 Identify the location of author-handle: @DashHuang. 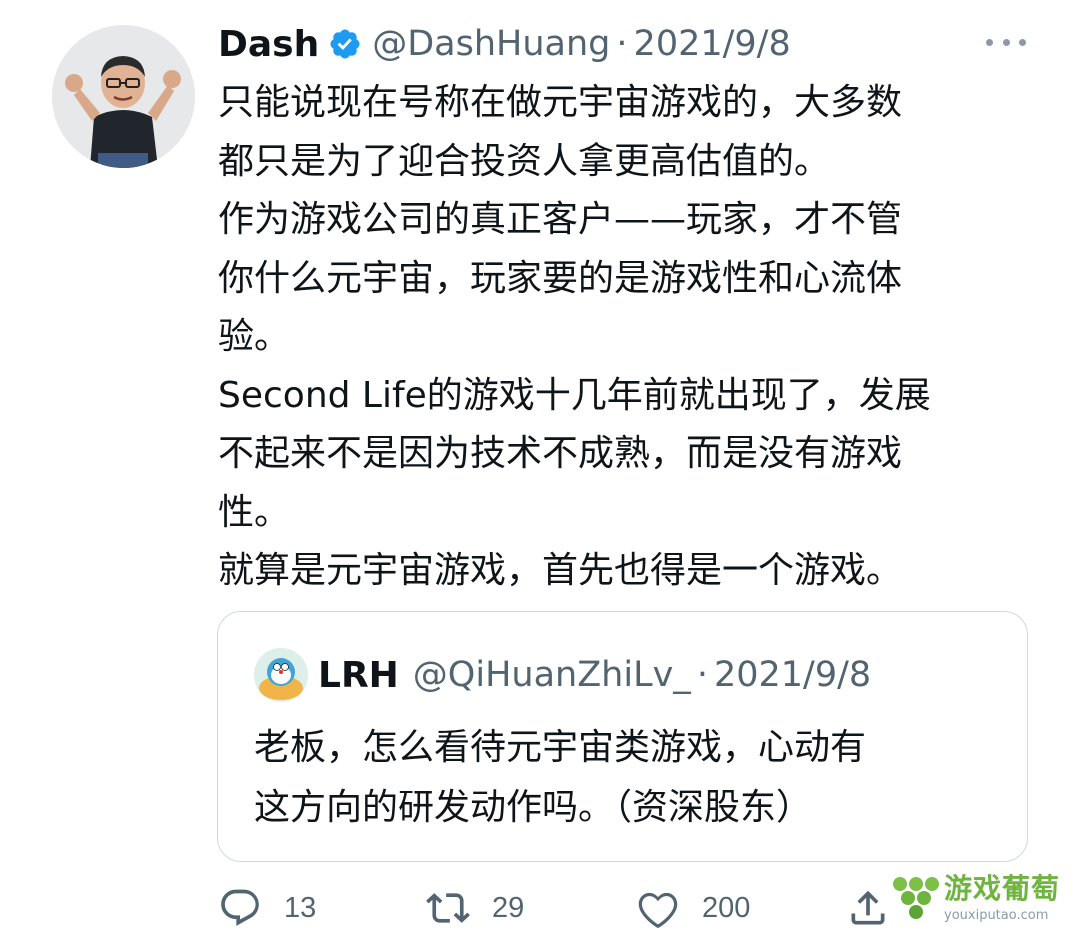
(491, 44).